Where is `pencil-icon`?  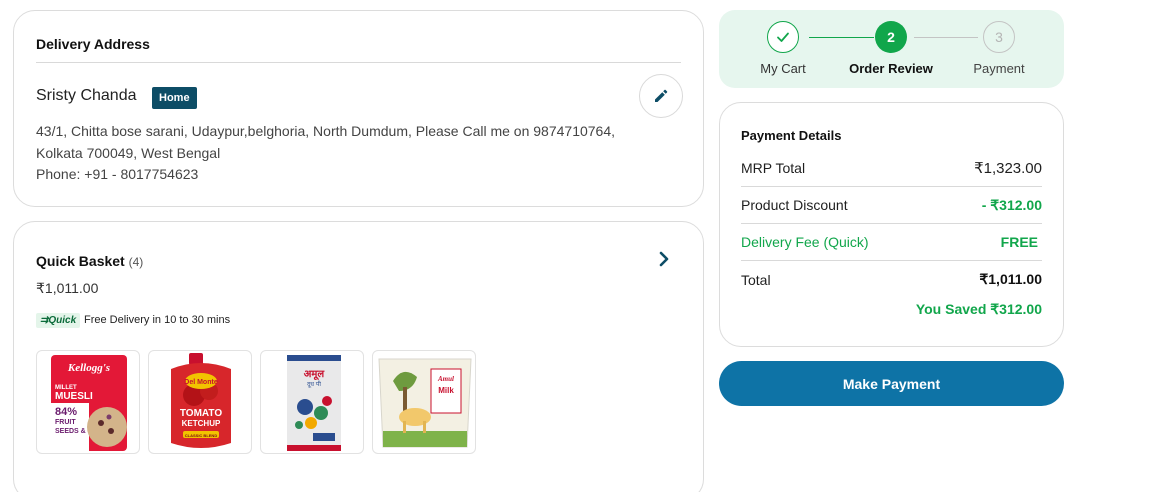 pencil-icon is located at coordinates (661, 95).